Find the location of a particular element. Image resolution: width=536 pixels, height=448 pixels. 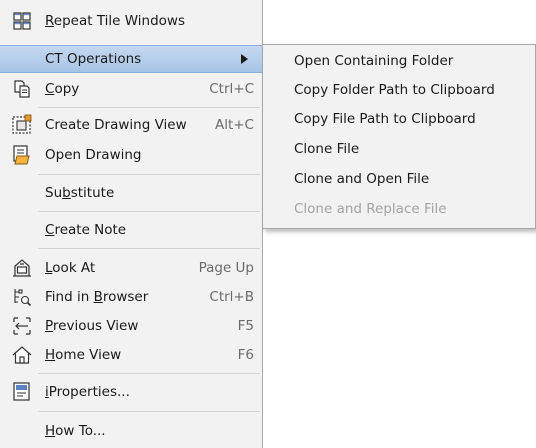

previous-view-icon is located at coordinates (22, 326).